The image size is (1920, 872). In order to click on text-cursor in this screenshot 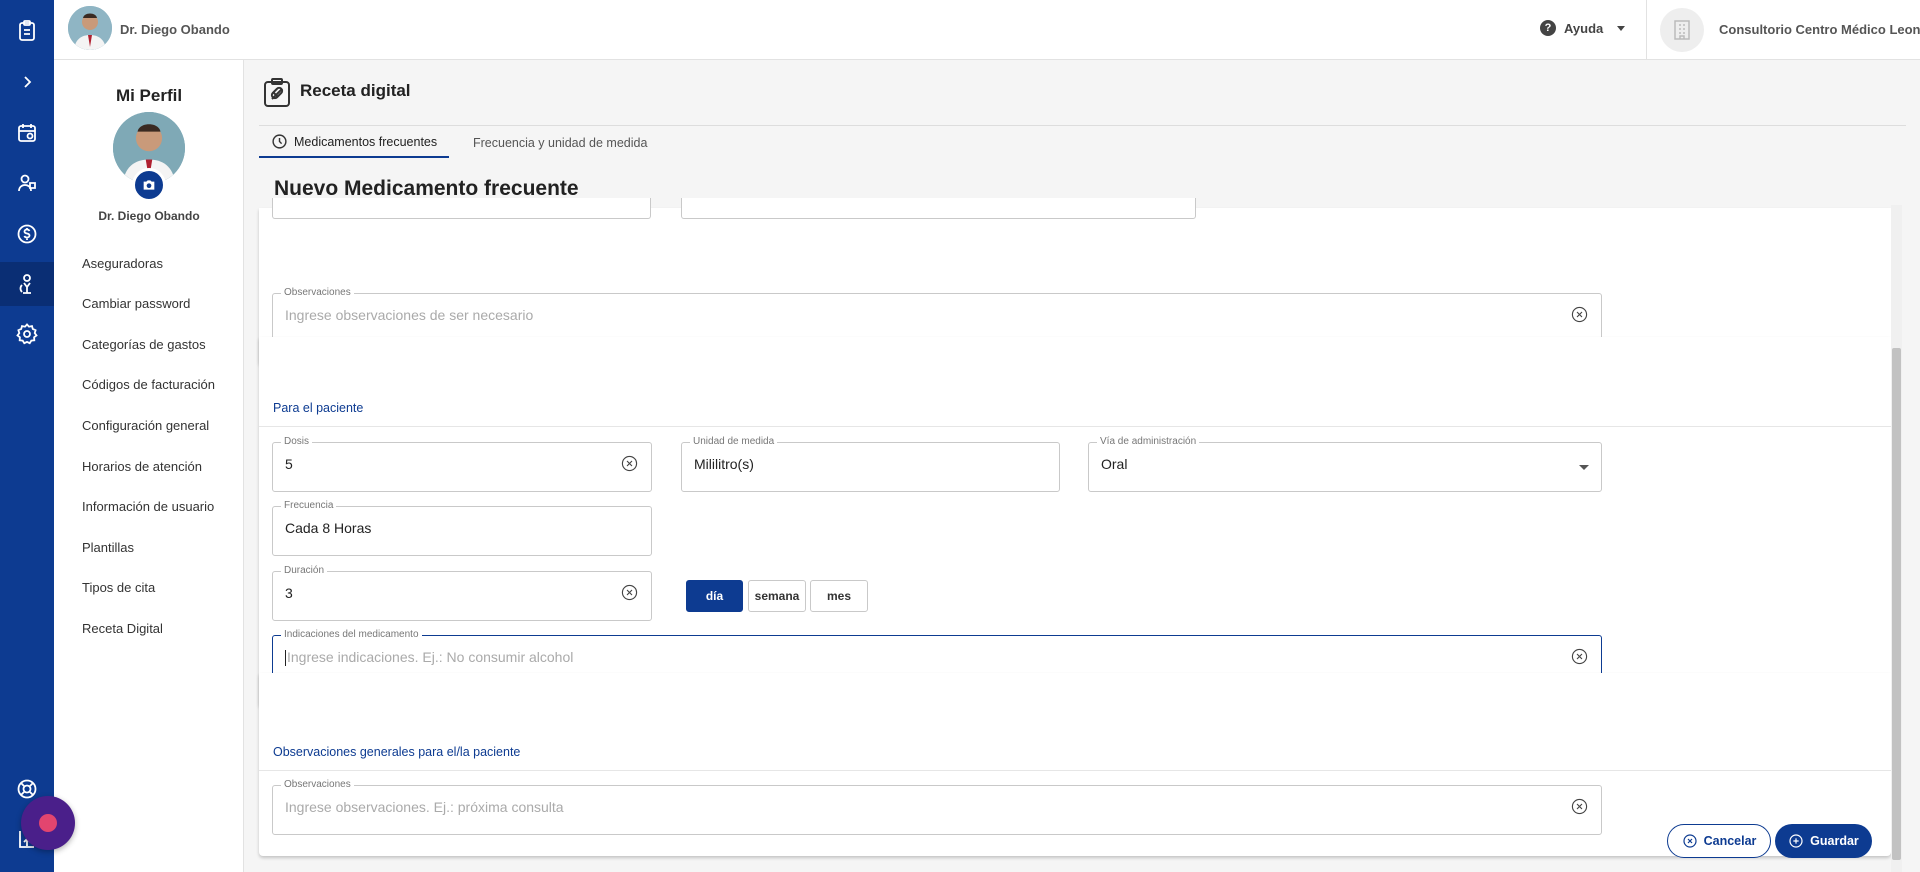, I will do `click(285, 658)`.